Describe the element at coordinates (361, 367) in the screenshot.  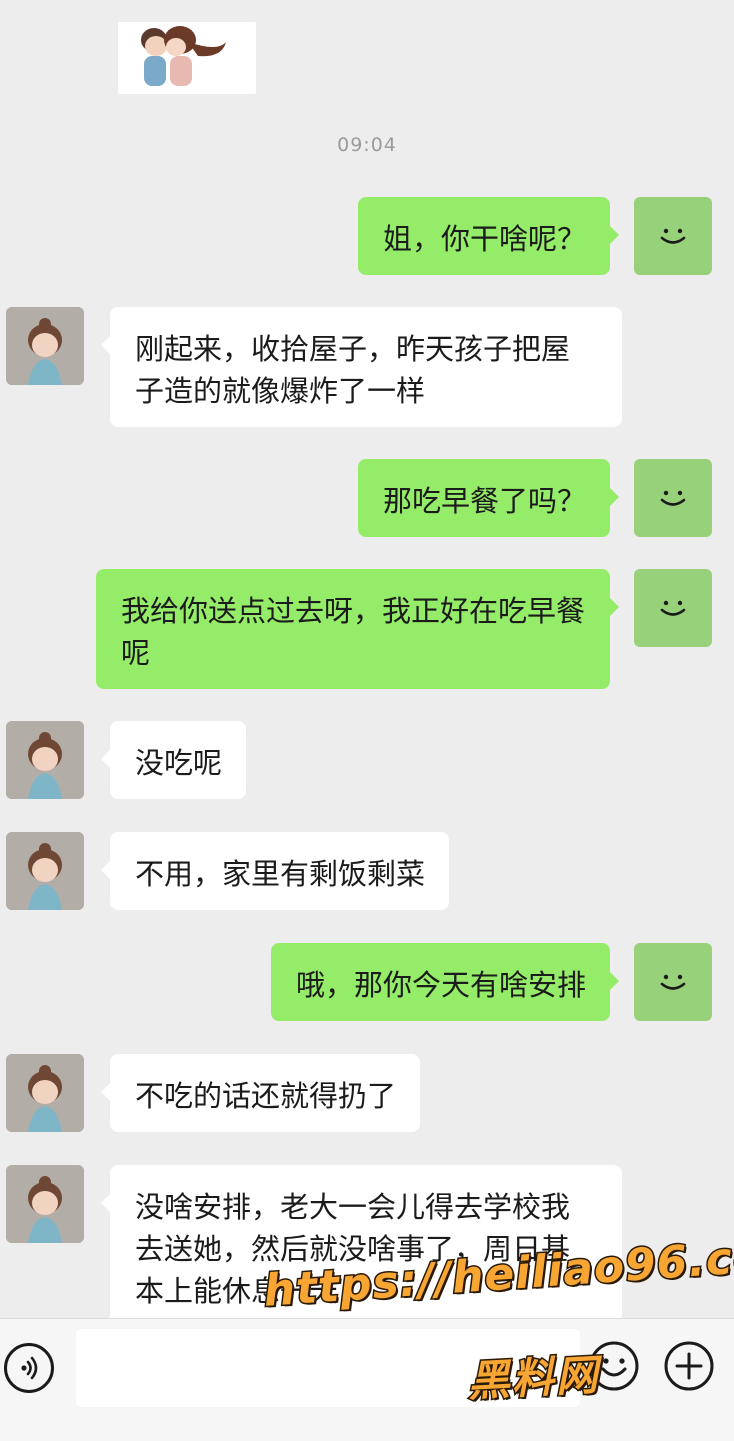
I see `received-message-bubble: 刚起来，收拾屋子，昨天孩子把屋子造的就像爆炸了一样` at that location.